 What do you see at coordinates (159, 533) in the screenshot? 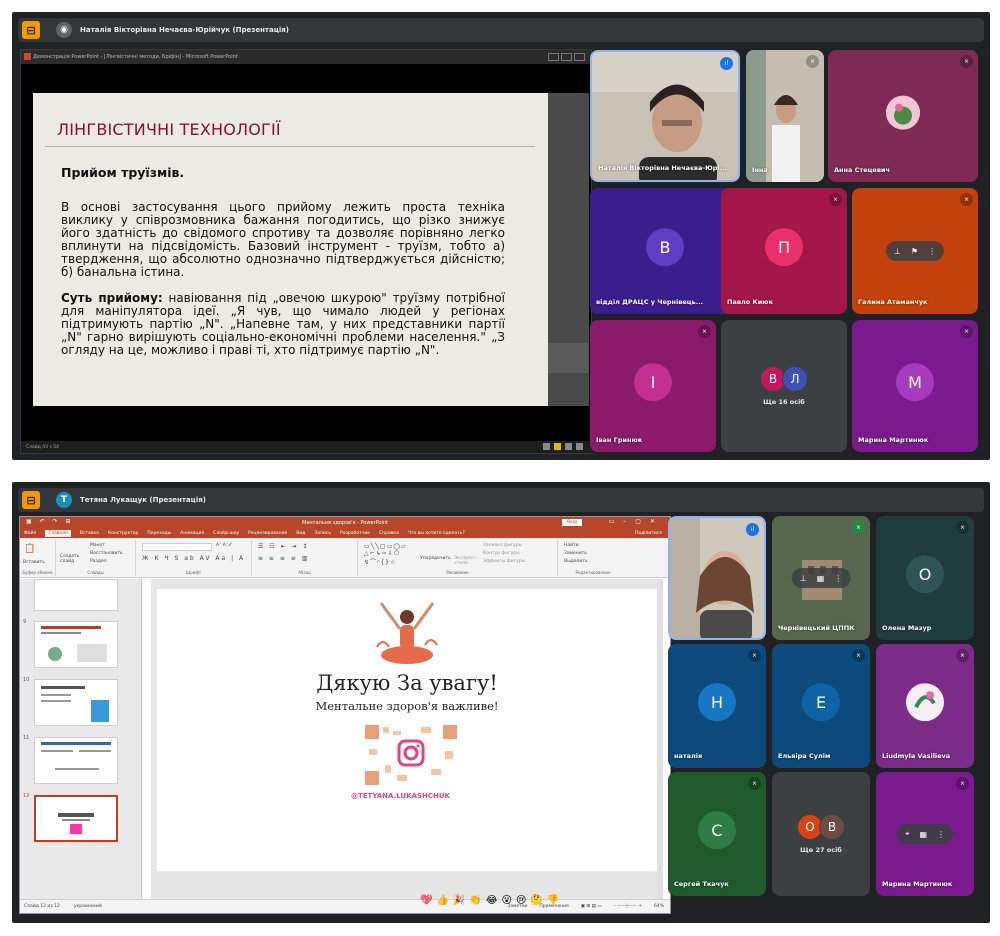
I see `tab-transitions: Переходы` at bounding box center [159, 533].